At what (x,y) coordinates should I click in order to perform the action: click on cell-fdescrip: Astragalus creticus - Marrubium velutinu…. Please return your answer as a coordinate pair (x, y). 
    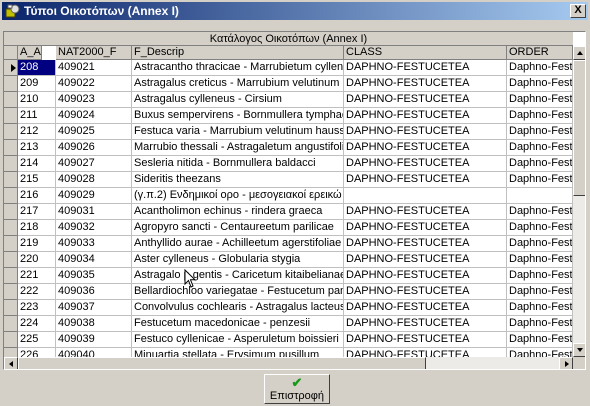
    Looking at the image, I should click on (238, 84).